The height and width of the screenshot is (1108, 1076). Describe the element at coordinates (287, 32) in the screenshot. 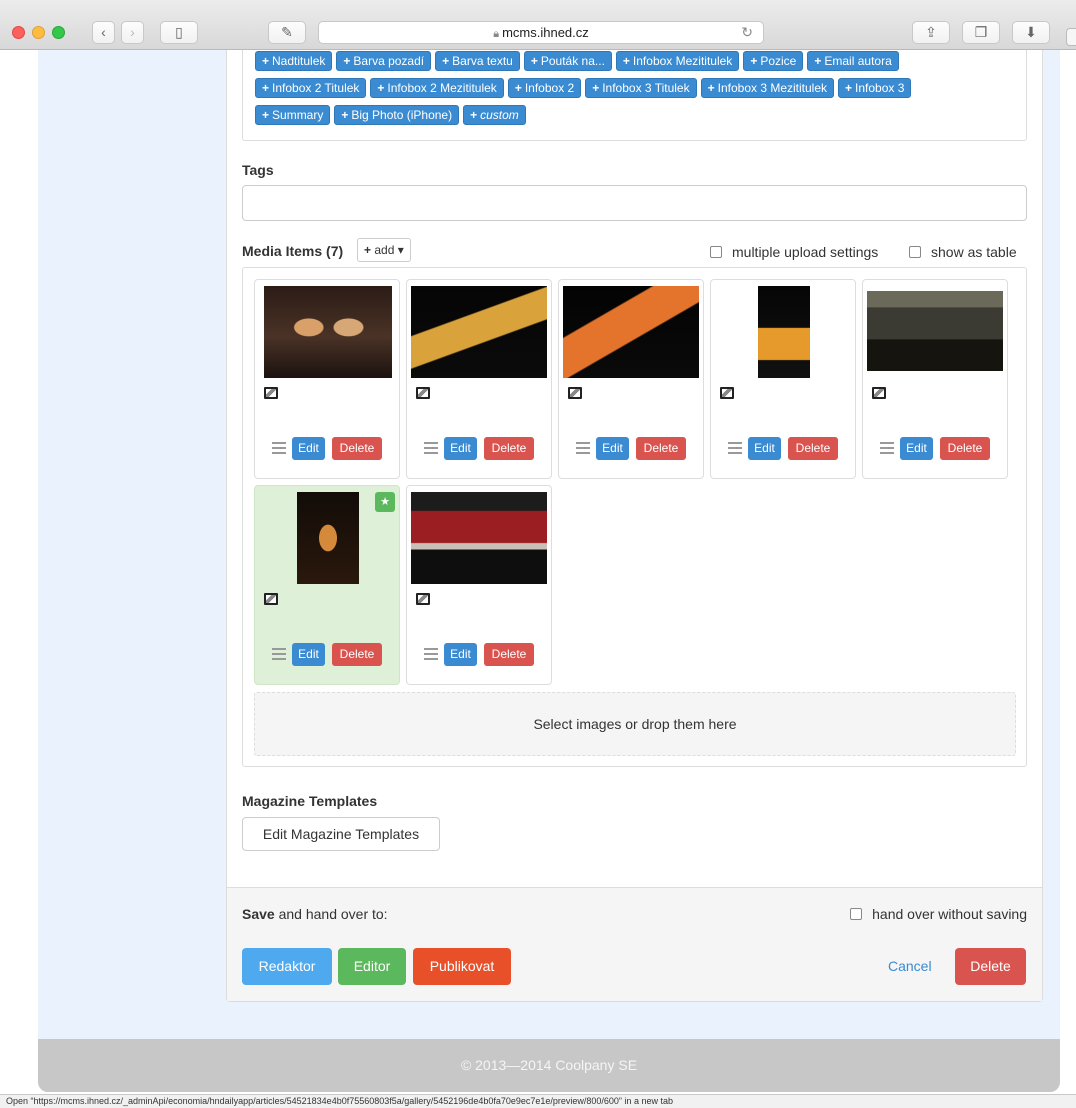

I see `compose-button: ✎` at that location.